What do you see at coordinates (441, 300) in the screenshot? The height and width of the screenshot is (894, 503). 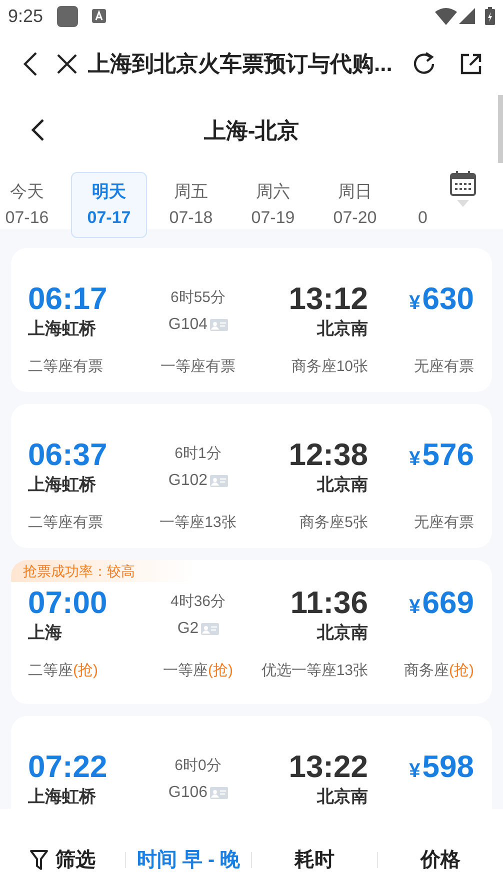 I see `ticket-price: ¥630` at bounding box center [441, 300].